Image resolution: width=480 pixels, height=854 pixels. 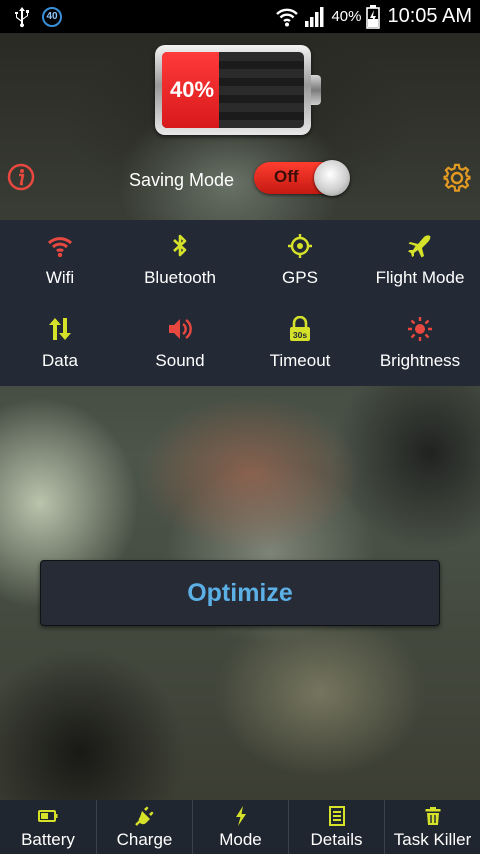 What do you see at coordinates (180, 344) in the screenshot?
I see `toggle-sound: Sound` at bounding box center [180, 344].